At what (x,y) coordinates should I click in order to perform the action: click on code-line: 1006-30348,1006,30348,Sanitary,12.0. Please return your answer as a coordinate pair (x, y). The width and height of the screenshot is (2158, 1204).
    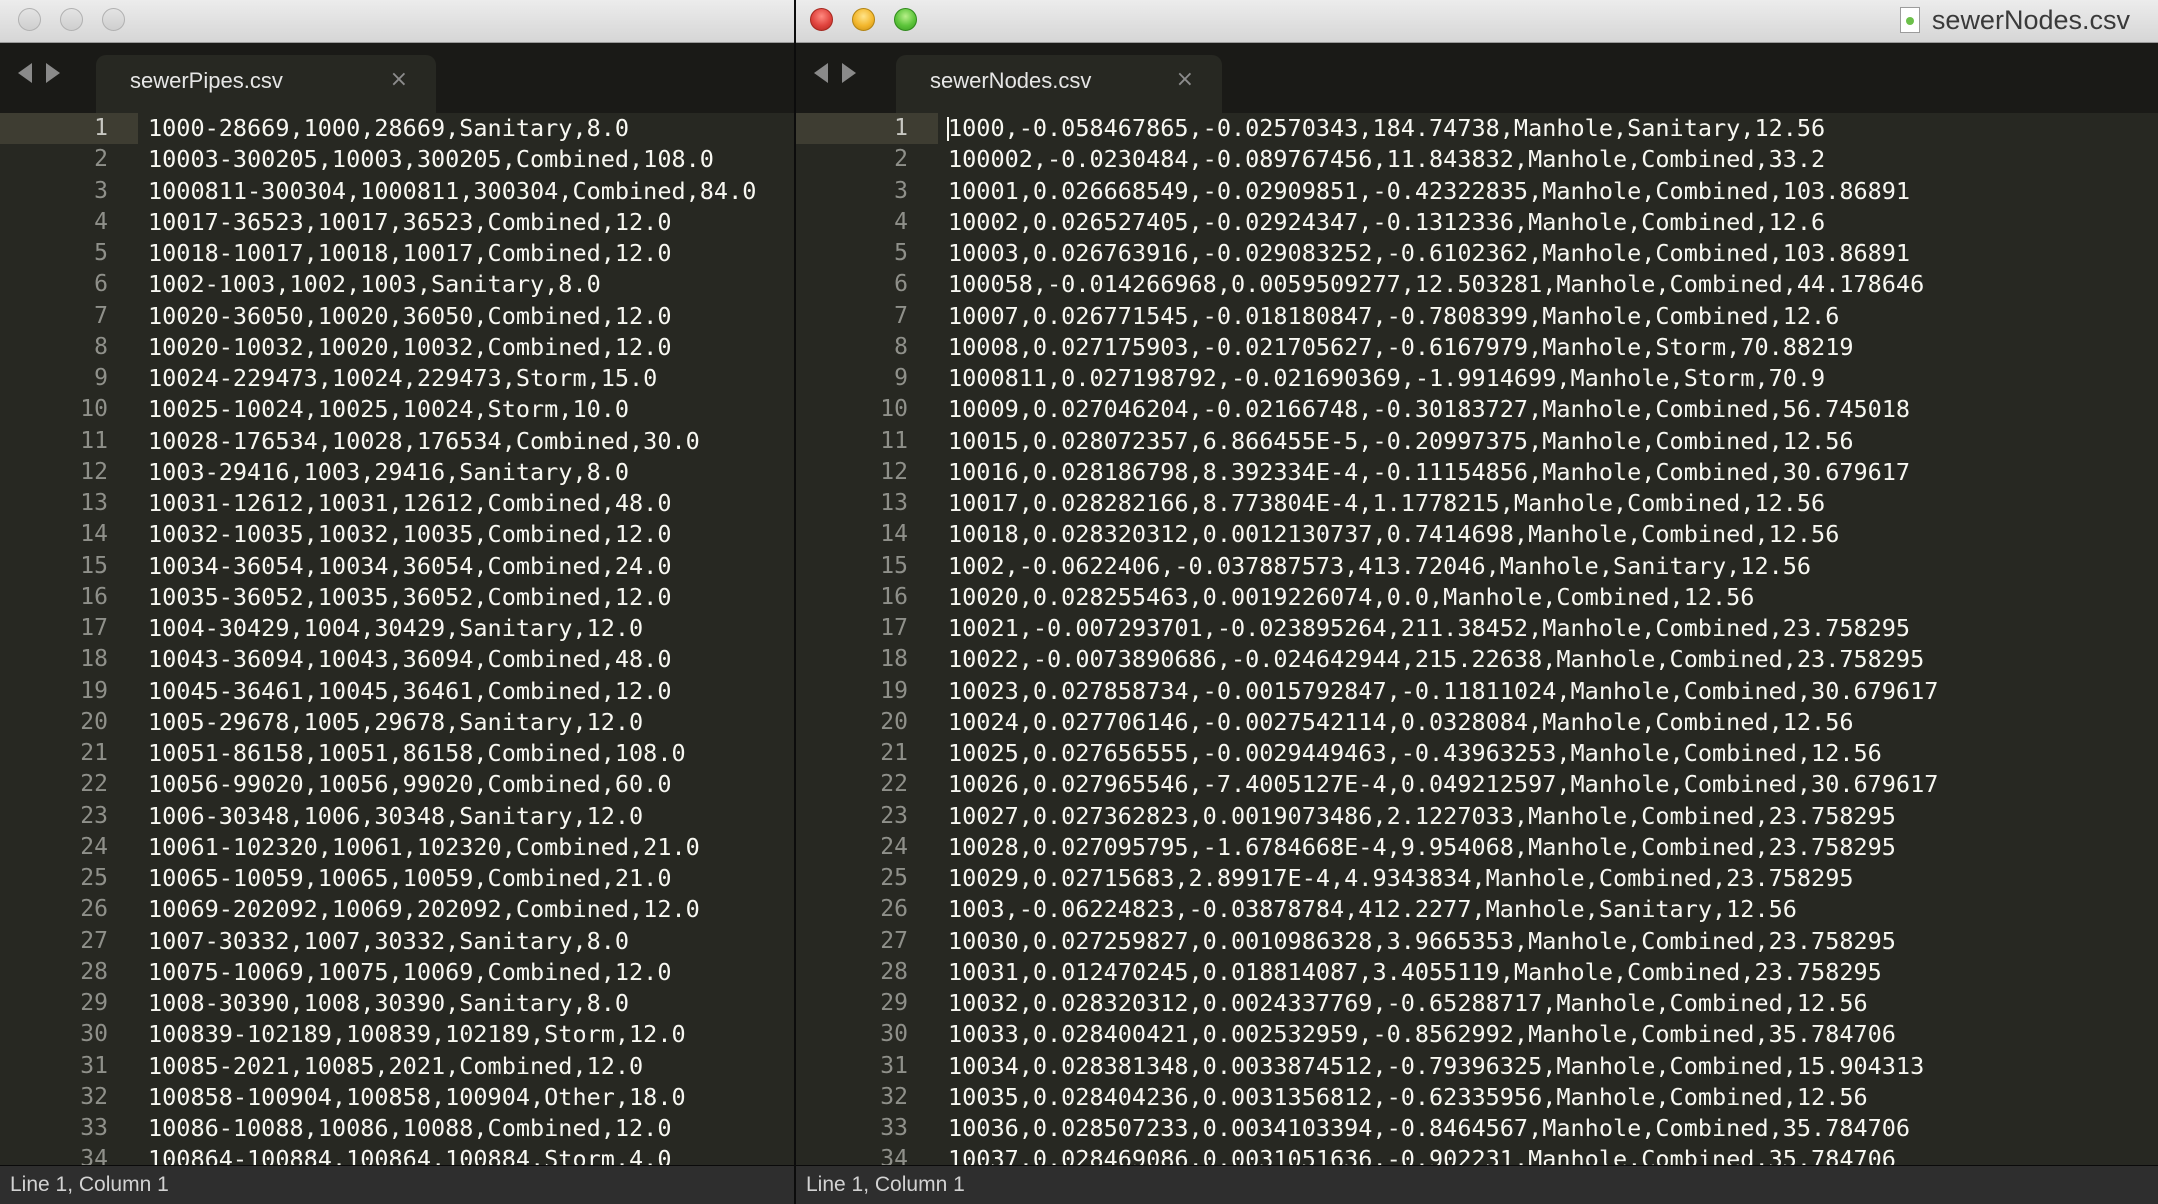
    Looking at the image, I should click on (466, 816).